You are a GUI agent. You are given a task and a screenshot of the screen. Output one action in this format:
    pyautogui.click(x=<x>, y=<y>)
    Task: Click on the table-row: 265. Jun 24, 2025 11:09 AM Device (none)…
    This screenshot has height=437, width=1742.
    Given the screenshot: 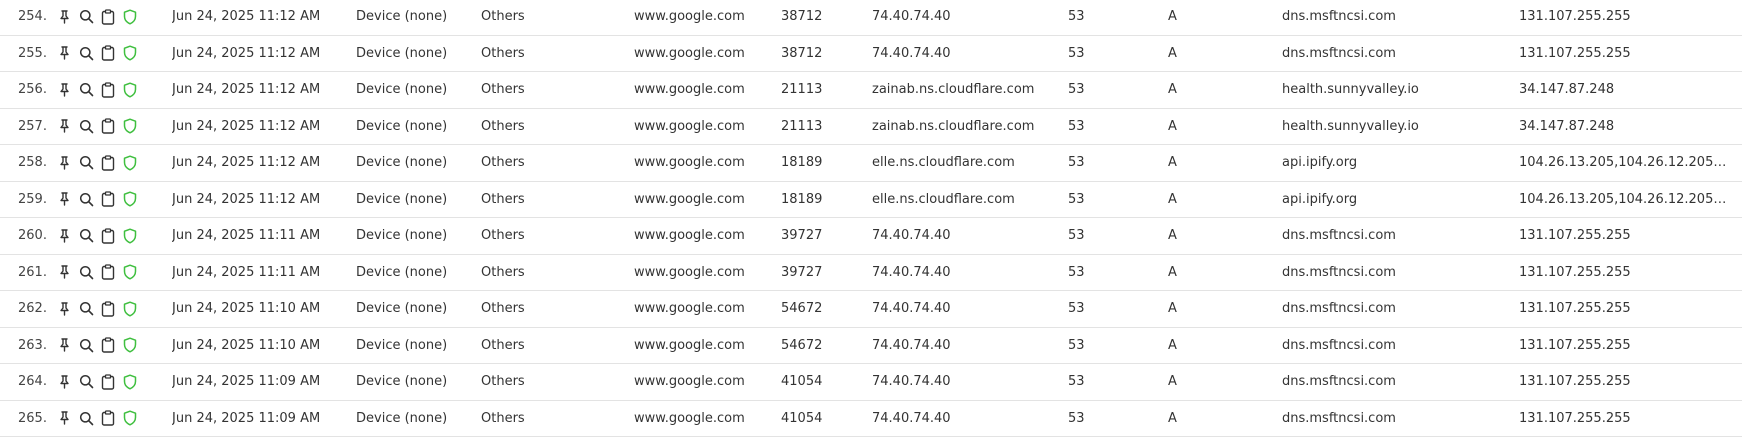 What is the action you would take?
    pyautogui.click(x=871, y=419)
    